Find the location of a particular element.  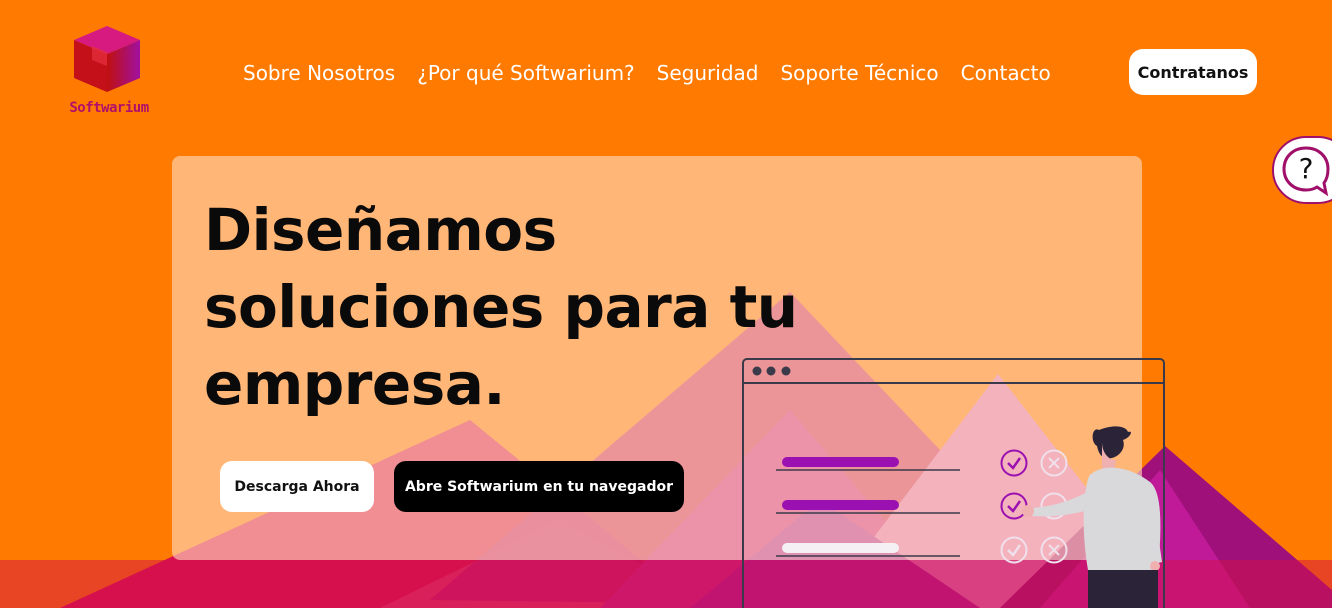

cube-logo-icon is located at coordinates (107, 59).